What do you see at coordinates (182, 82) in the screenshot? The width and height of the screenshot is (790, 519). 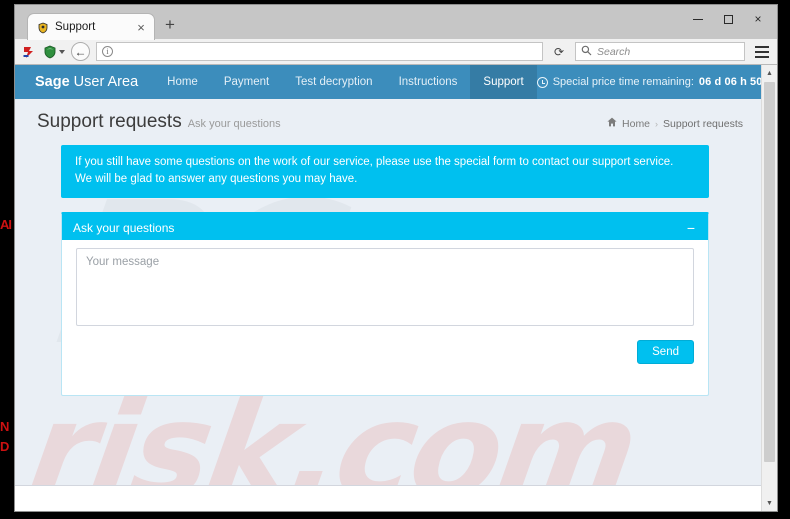 I see `nav-item-home: Home` at bounding box center [182, 82].